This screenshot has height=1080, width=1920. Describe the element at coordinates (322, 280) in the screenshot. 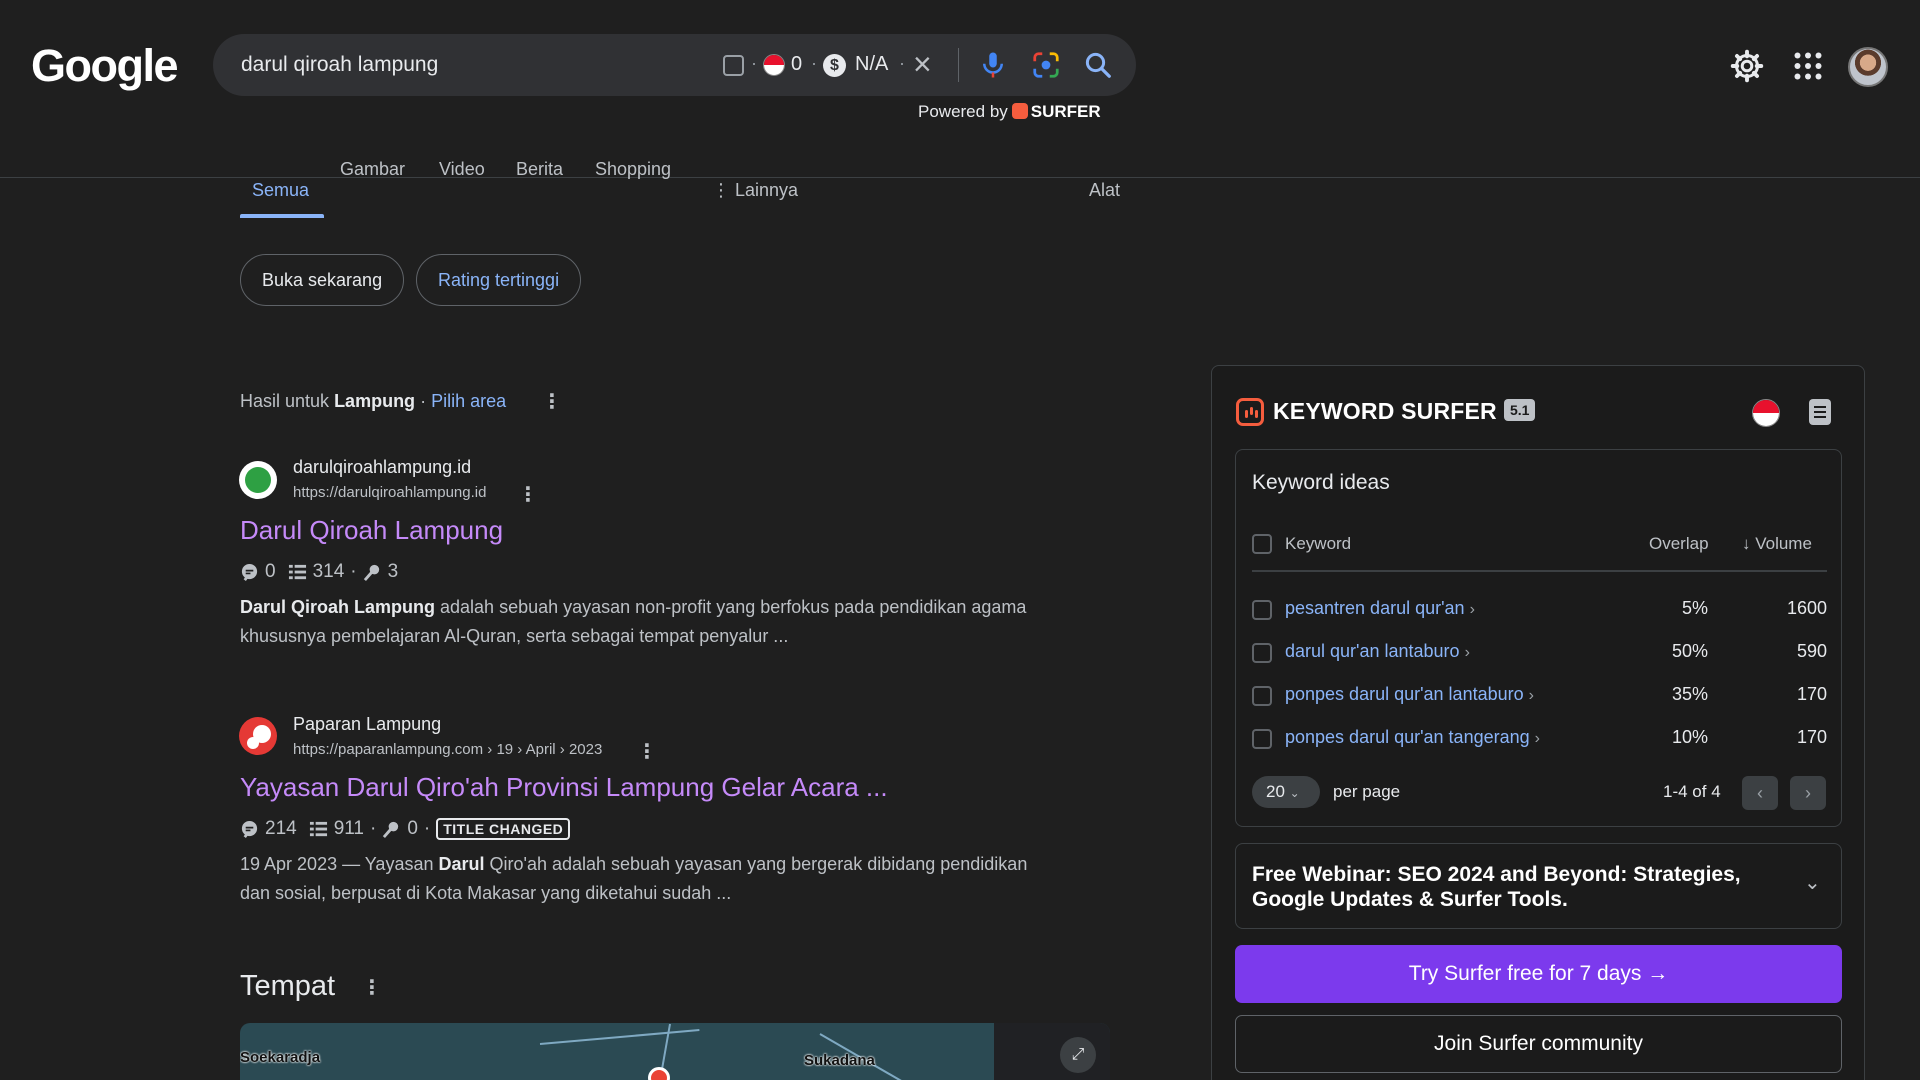

I see `chip-open-now: Buka sekarang` at that location.